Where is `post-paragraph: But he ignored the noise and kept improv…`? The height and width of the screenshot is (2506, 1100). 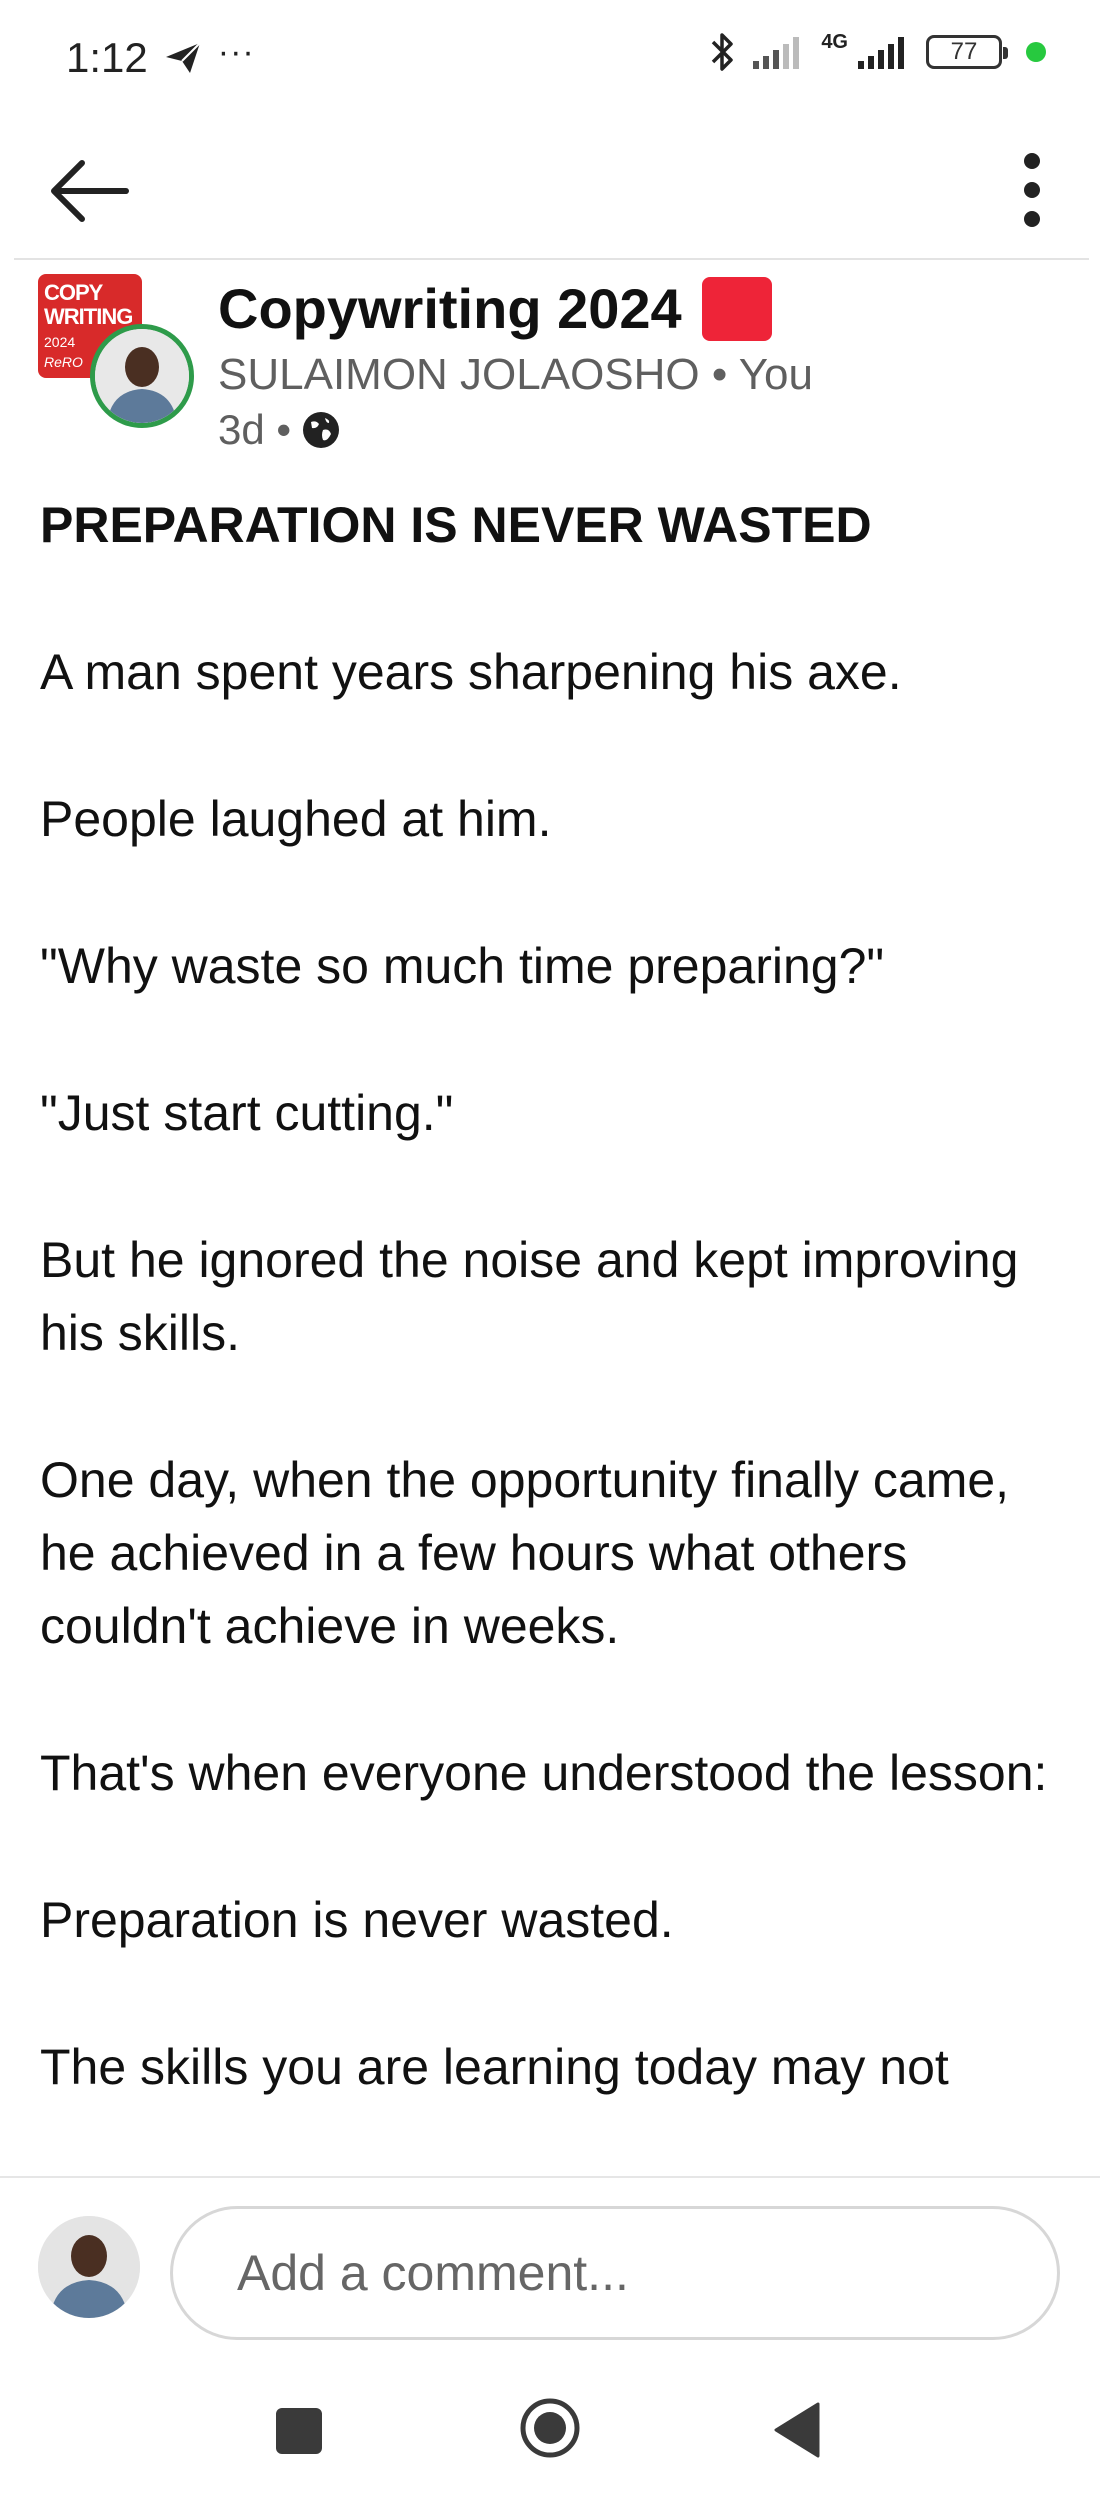
post-paragraph: But he ignored the noise and kept improv… is located at coordinates (529, 1296).